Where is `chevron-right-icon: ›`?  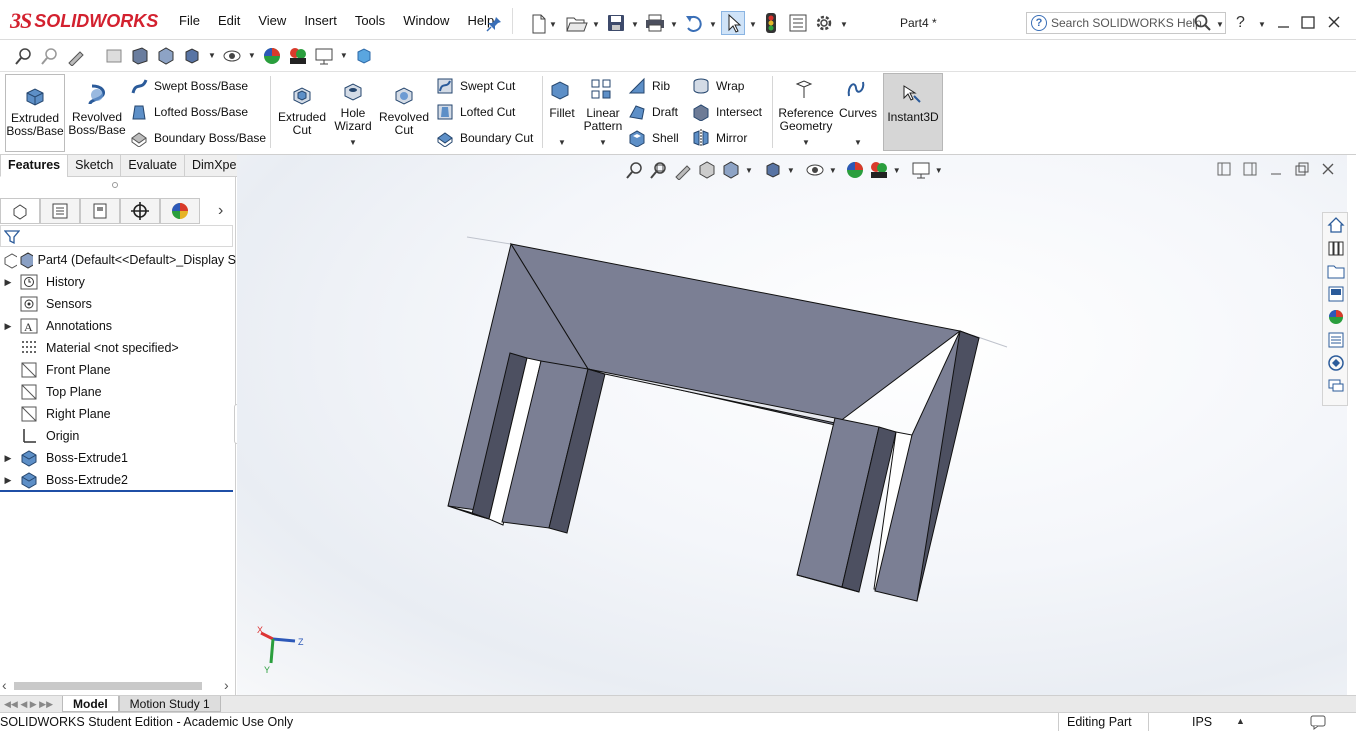
chevron-right-icon: › is located at coordinates (220, 211).